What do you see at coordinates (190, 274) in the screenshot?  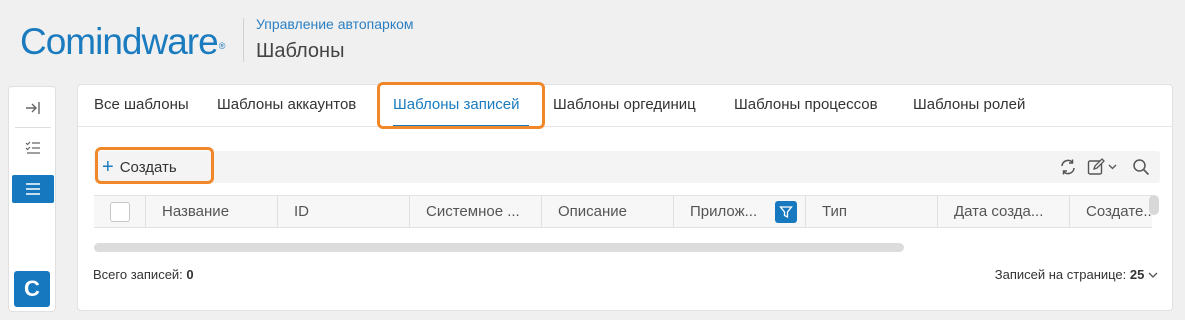 I see `total-records-value: 0` at bounding box center [190, 274].